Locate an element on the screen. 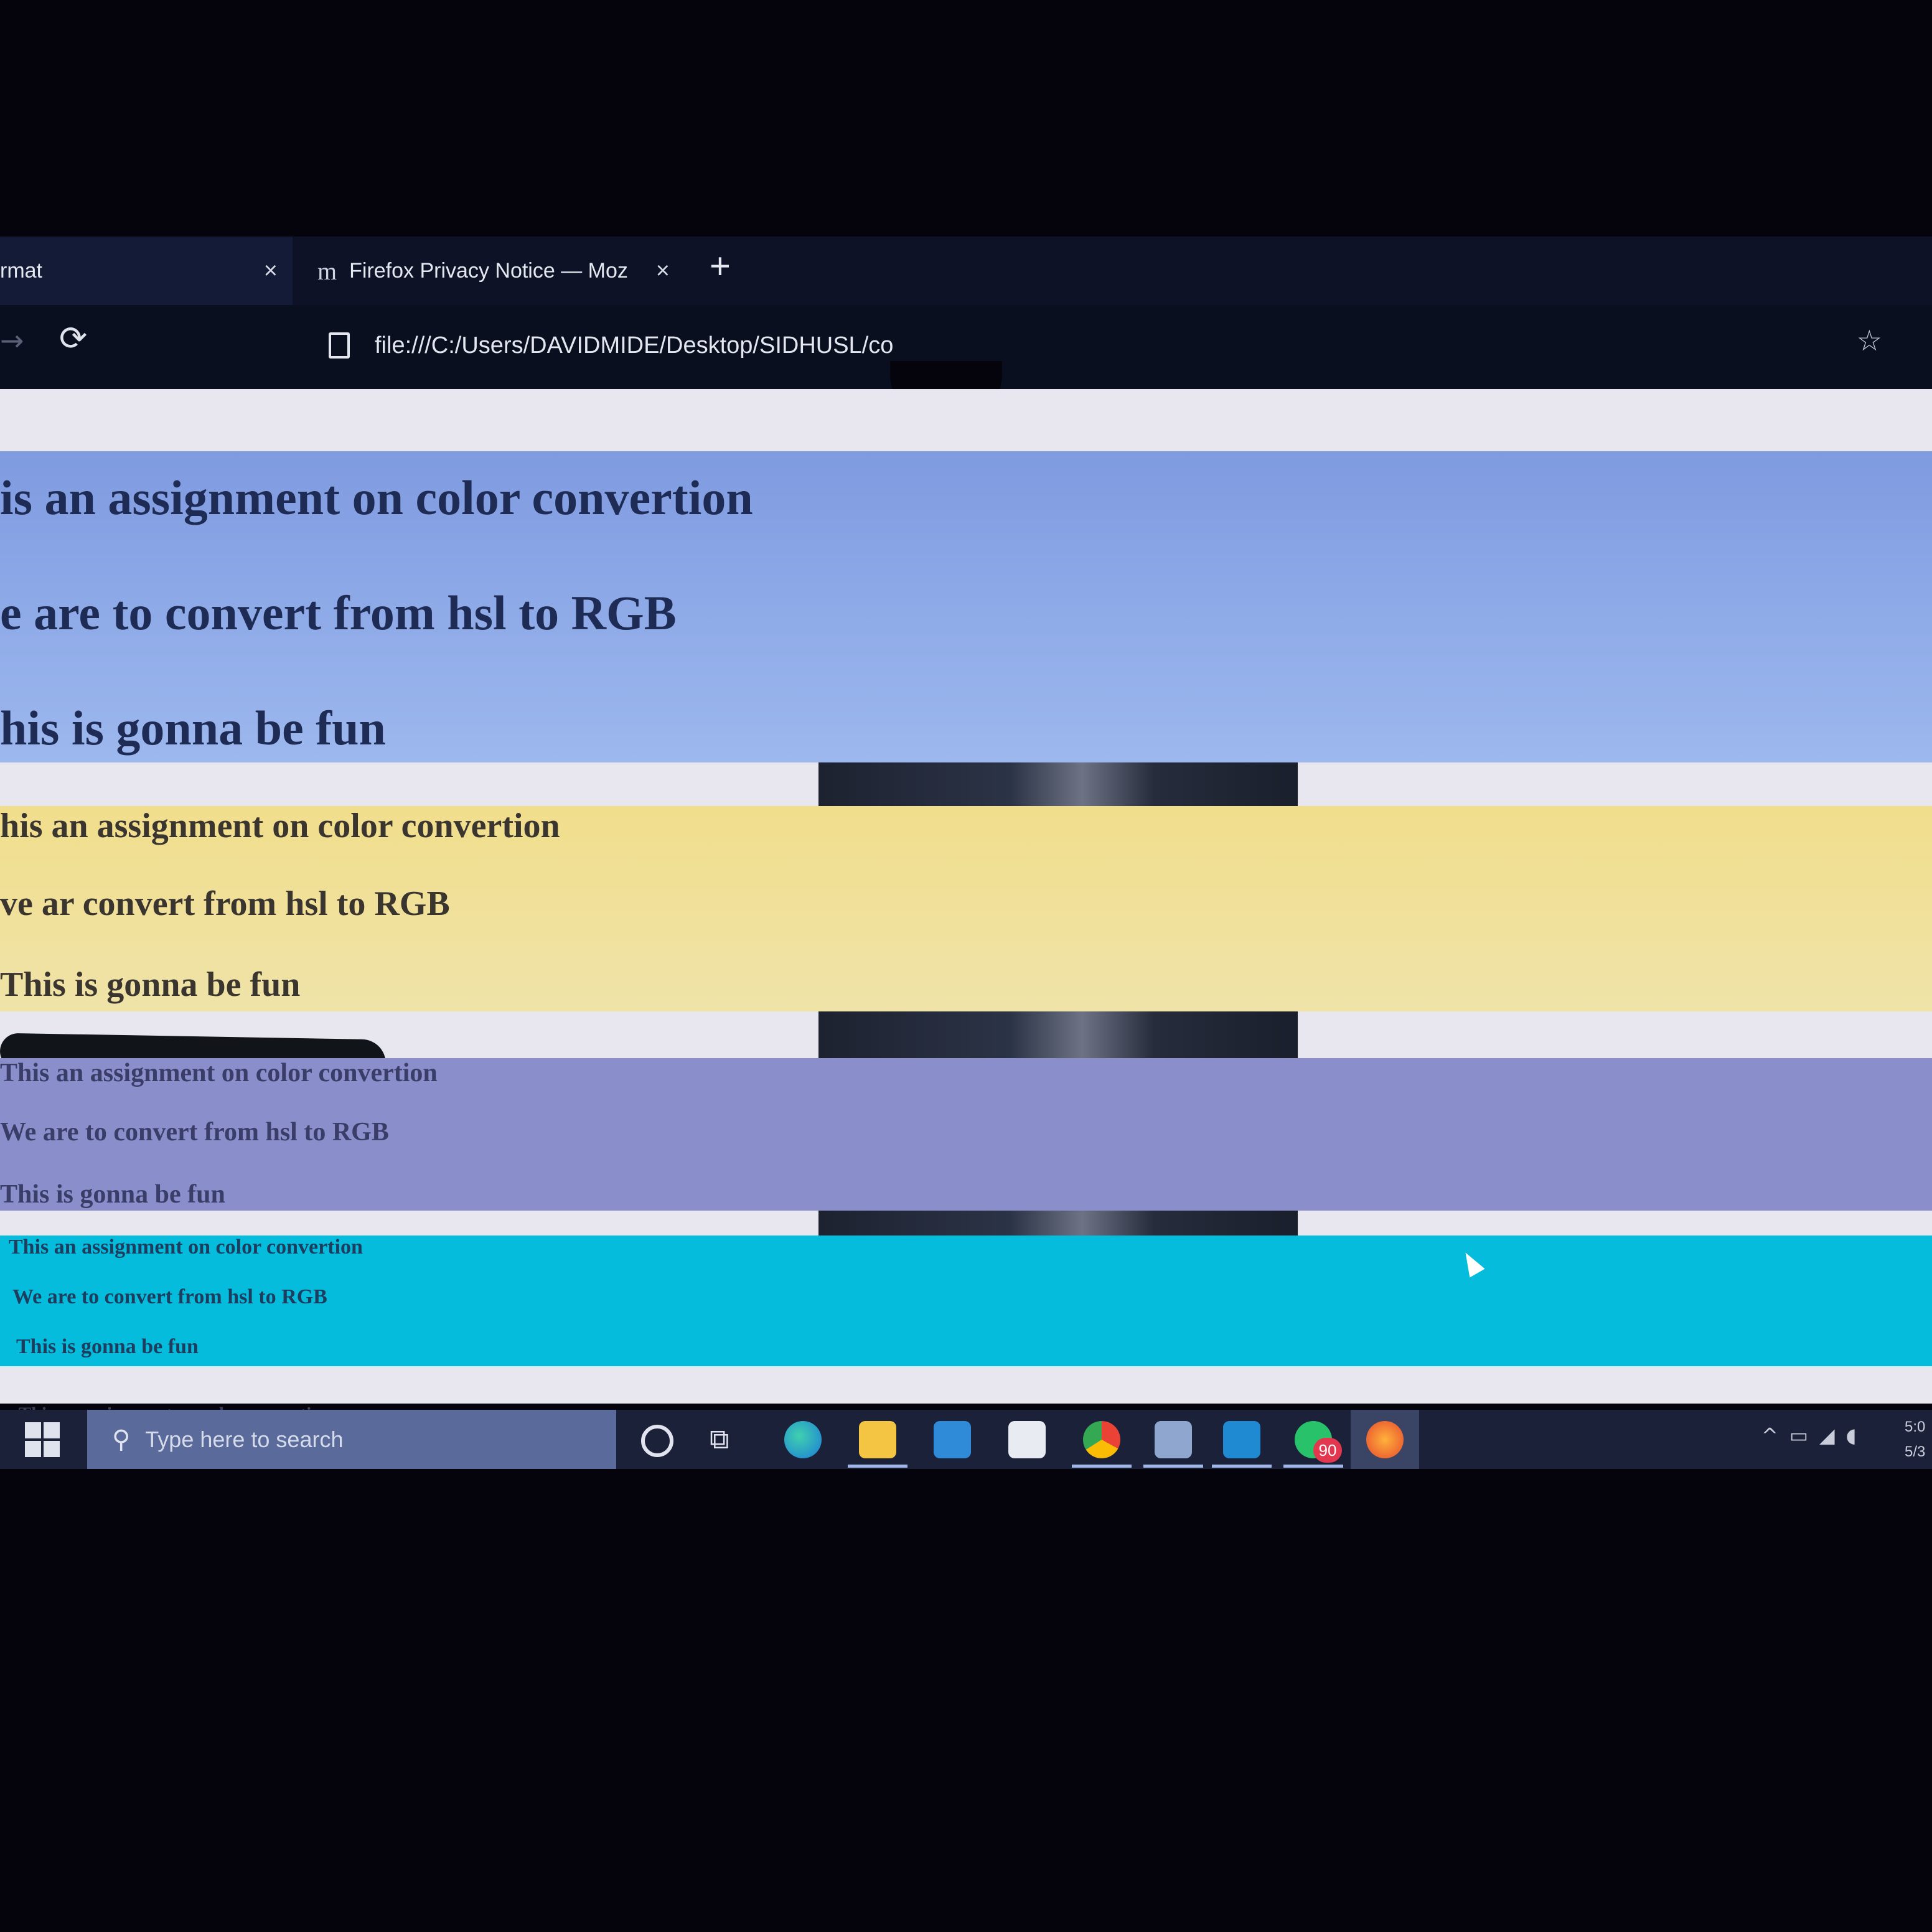 This screenshot has width=1932, height=1932. section-heading: is an assignment on color convertion is located at coordinates (376, 498).